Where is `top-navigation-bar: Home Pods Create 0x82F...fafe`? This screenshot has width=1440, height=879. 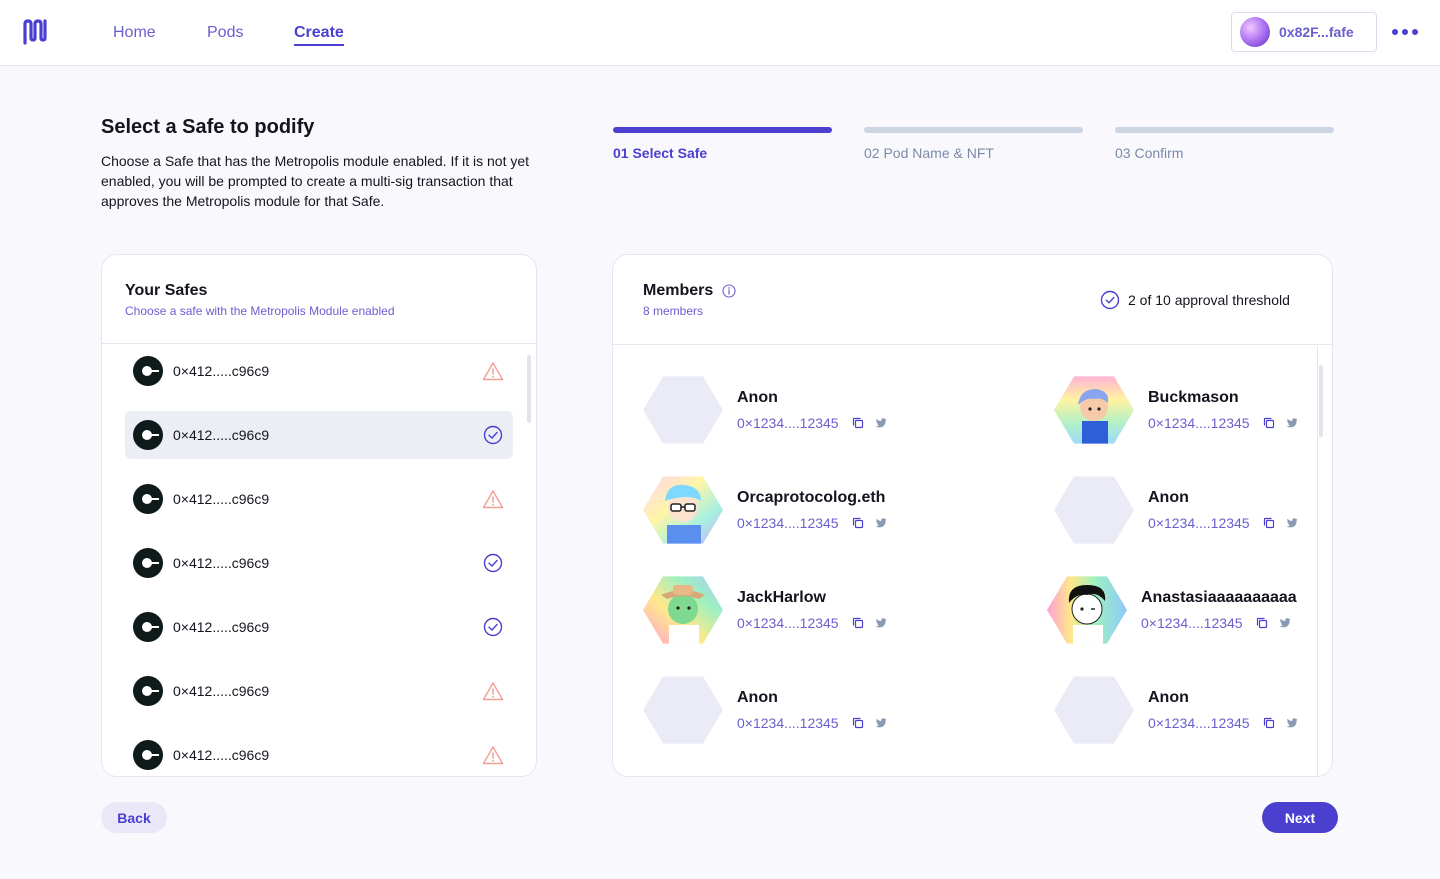
top-navigation-bar: Home Pods Create 0x82F...fafe is located at coordinates (720, 33).